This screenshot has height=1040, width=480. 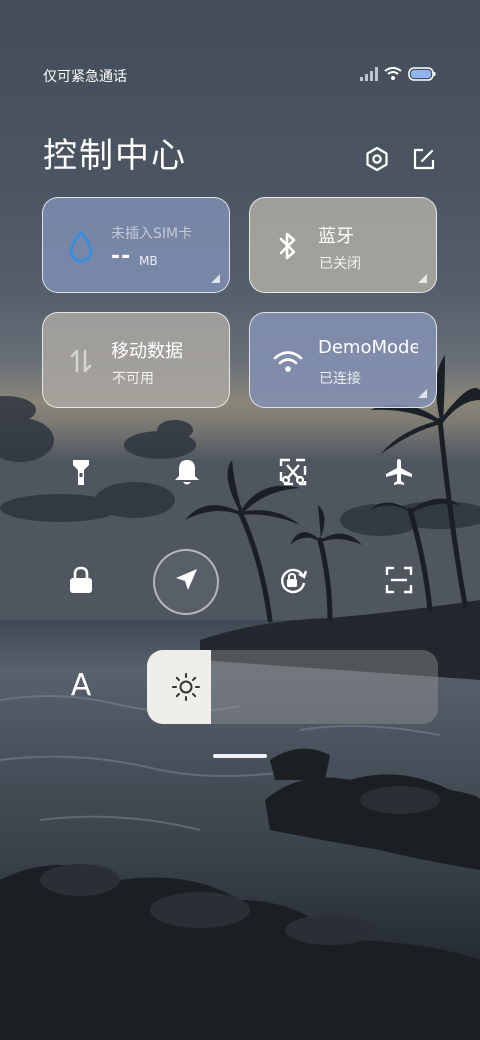 I want to click on bluetooth-tile: 蓝牙 已关闭, so click(x=343, y=245).